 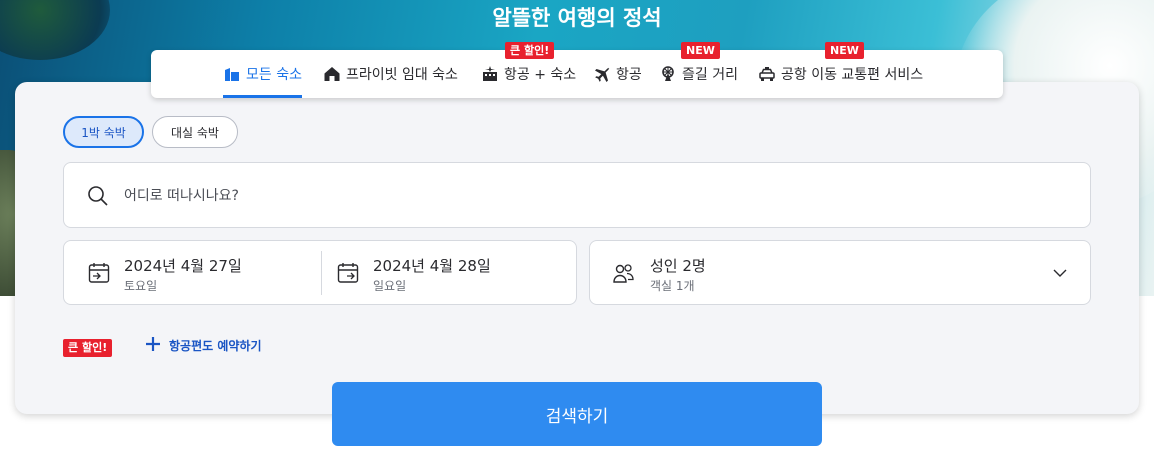 I want to click on search-icon, so click(x=98, y=198).